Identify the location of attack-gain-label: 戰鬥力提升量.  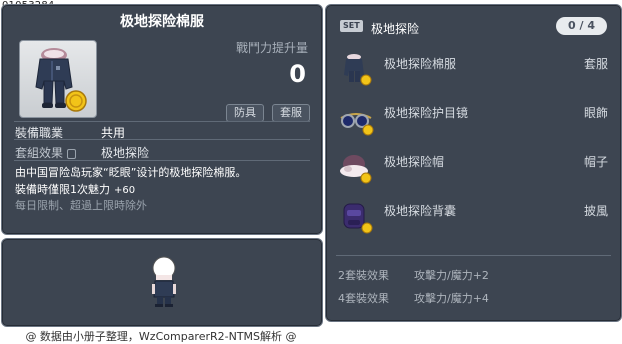
(271, 48).